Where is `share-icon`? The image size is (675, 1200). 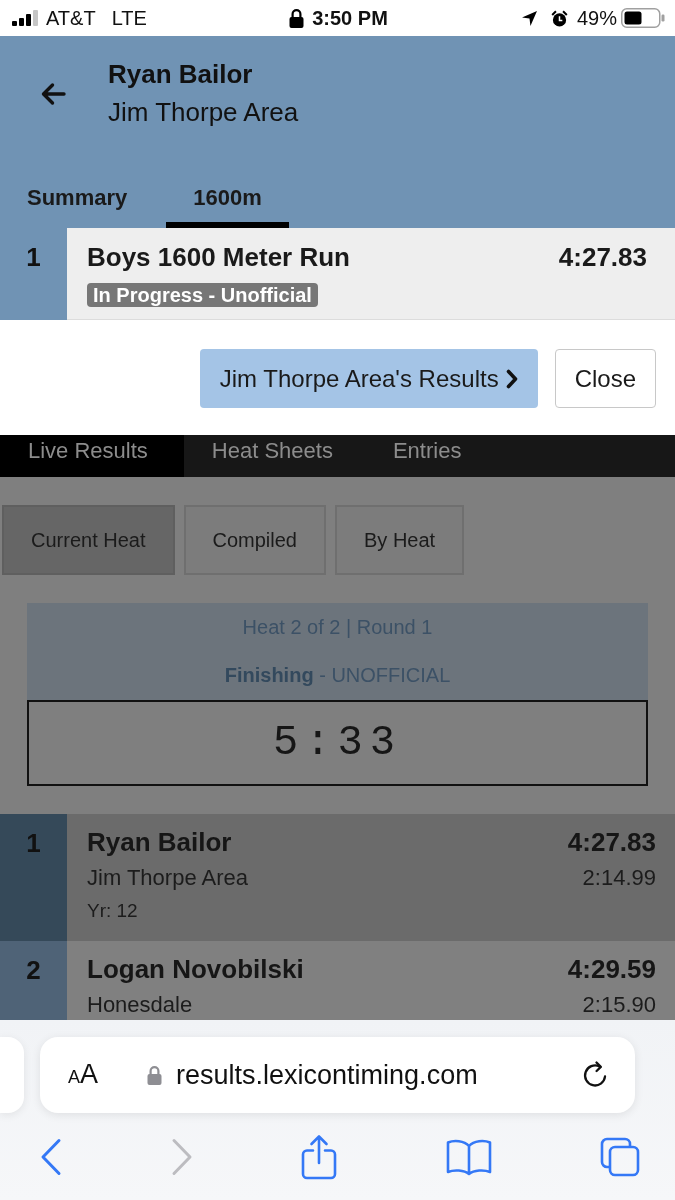
share-icon is located at coordinates (319, 1156).